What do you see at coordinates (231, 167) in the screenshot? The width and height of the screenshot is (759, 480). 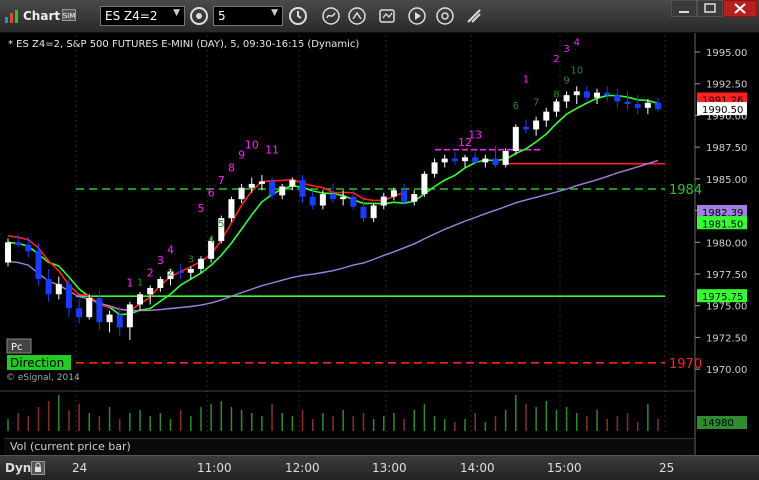 I see `count-label: 8` at bounding box center [231, 167].